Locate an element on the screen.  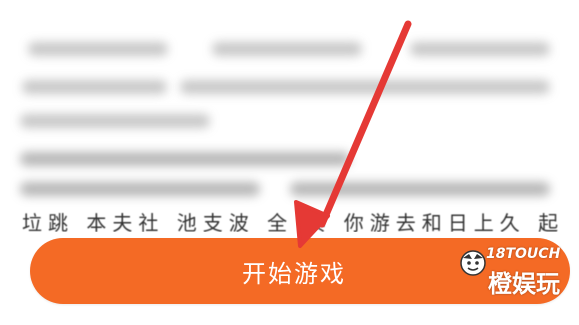
watermark: 18TOUCH 橙娱玩 is located at coordinates (516, 274).